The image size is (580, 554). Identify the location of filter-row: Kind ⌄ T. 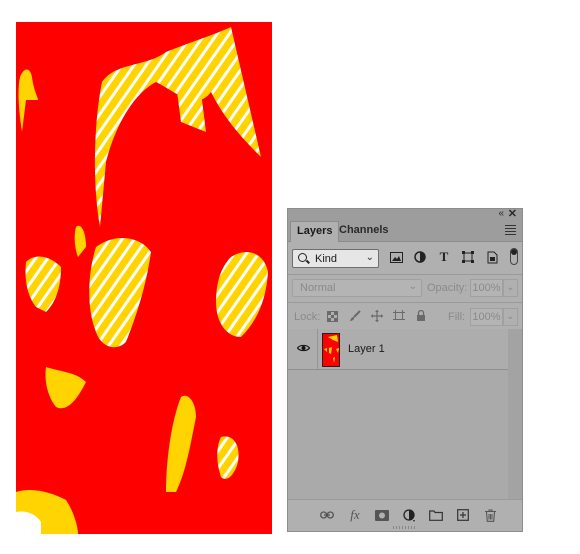
(405, 258).